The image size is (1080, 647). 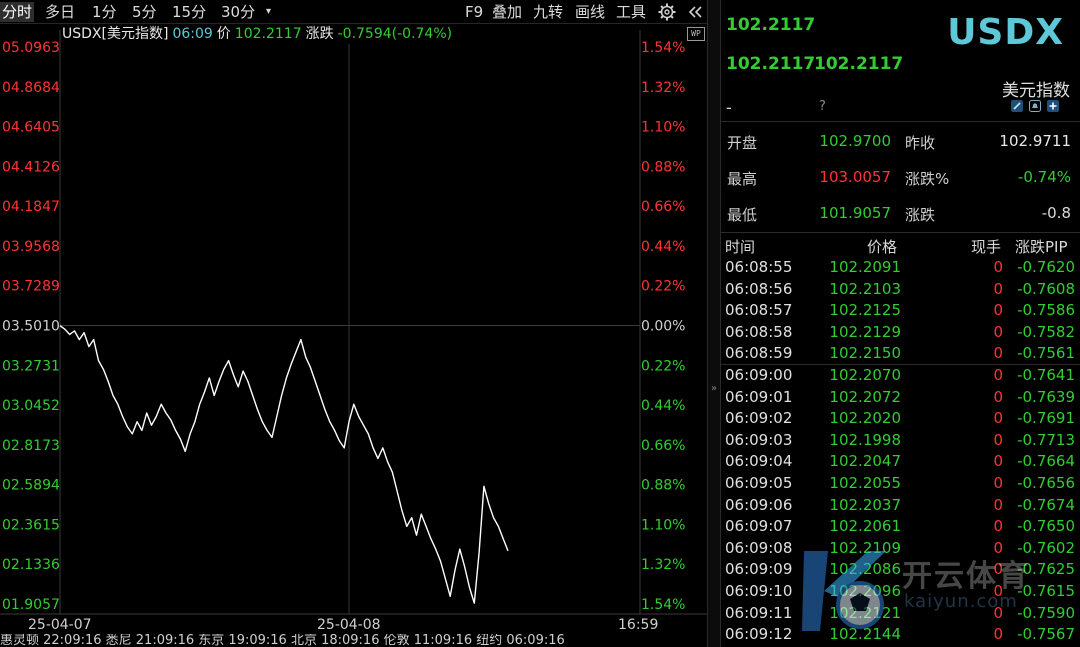 I want to click on y-tick-label-left: 03.9568, so click(x=31, y=247).